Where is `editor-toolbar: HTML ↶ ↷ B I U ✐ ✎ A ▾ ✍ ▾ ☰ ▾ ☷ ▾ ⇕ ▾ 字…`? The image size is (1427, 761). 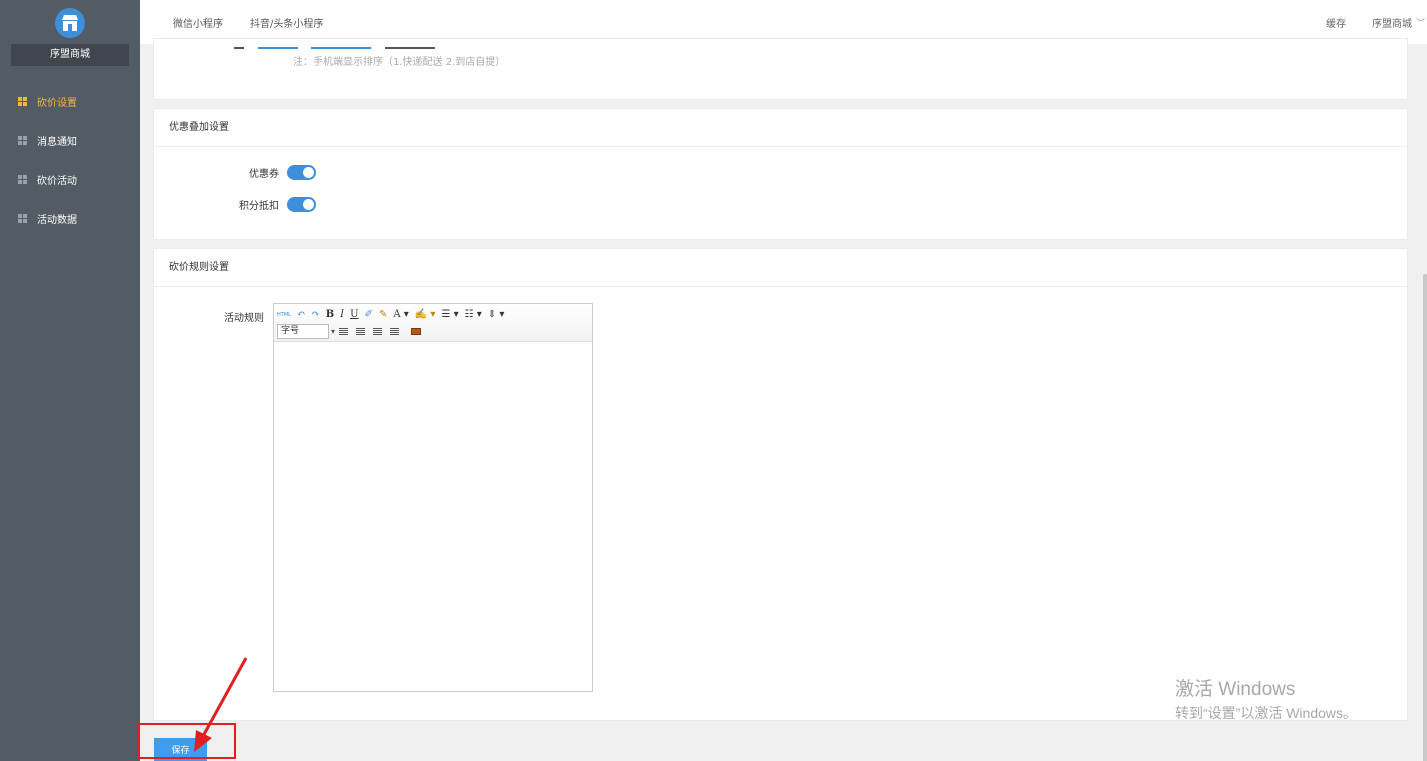
editor-toolbar: HTML ↶ ↷ B I U ✐ ✎ A ▾ ✍ ▾ ☰ ▾ ☷ ▾ ⇕ ▾ 字… is located at coordinates (433, 323).